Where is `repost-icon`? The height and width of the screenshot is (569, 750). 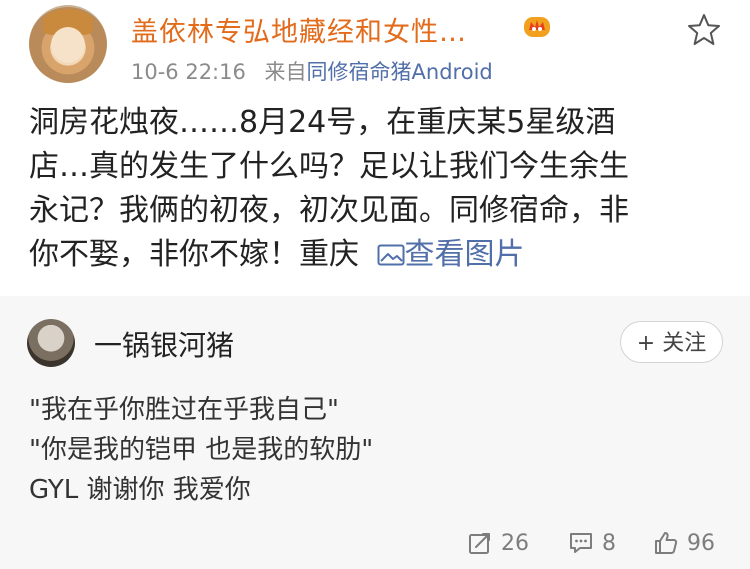 repost-icon is located at coordinates (479, 543).